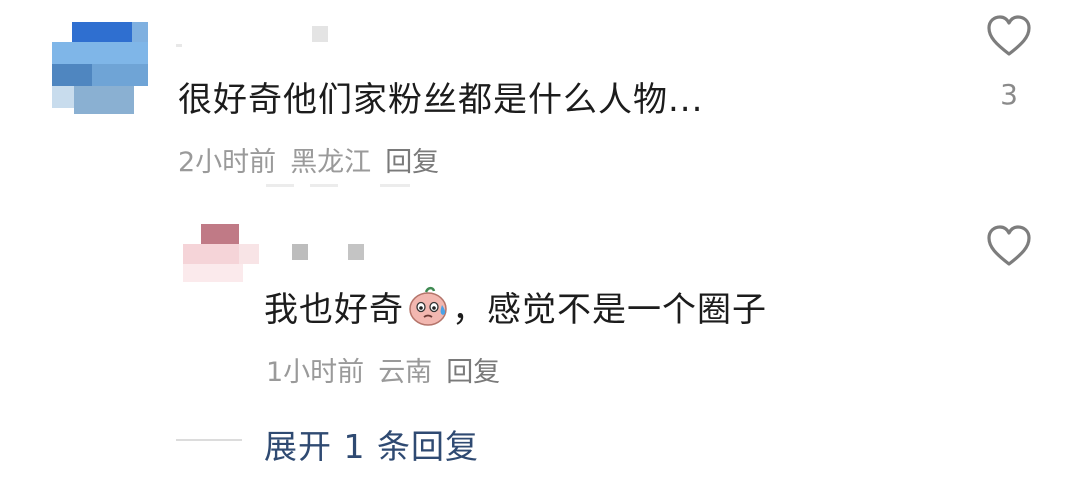  Describe the element at coordinates (209, 440) in the screenshot. I see `expand-divider` at that location.